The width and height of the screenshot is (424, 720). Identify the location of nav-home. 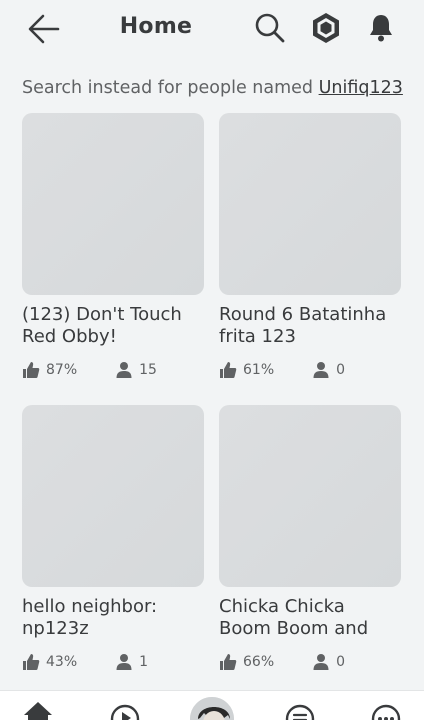
(38, 708).